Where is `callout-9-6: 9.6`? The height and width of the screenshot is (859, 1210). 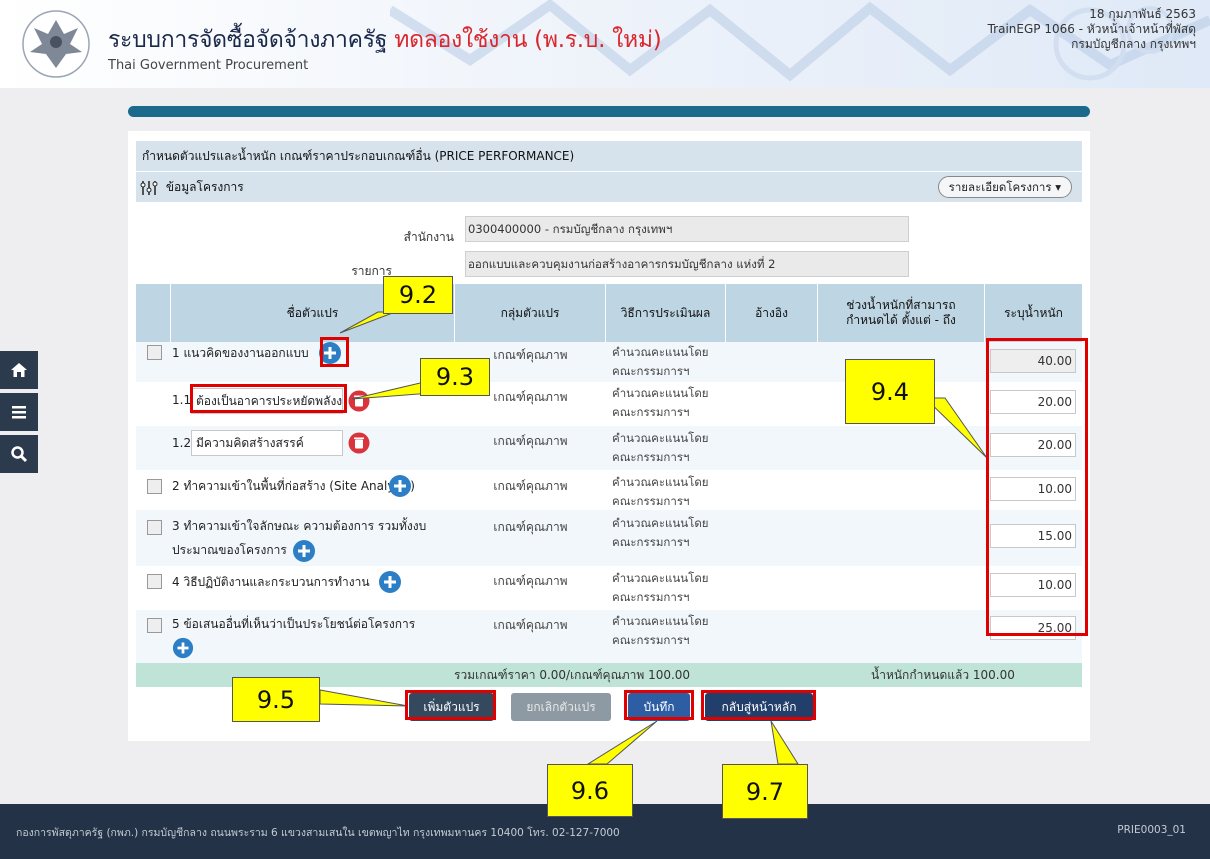 callout-9-6: 9.6 is located at coordinates (590, 790).